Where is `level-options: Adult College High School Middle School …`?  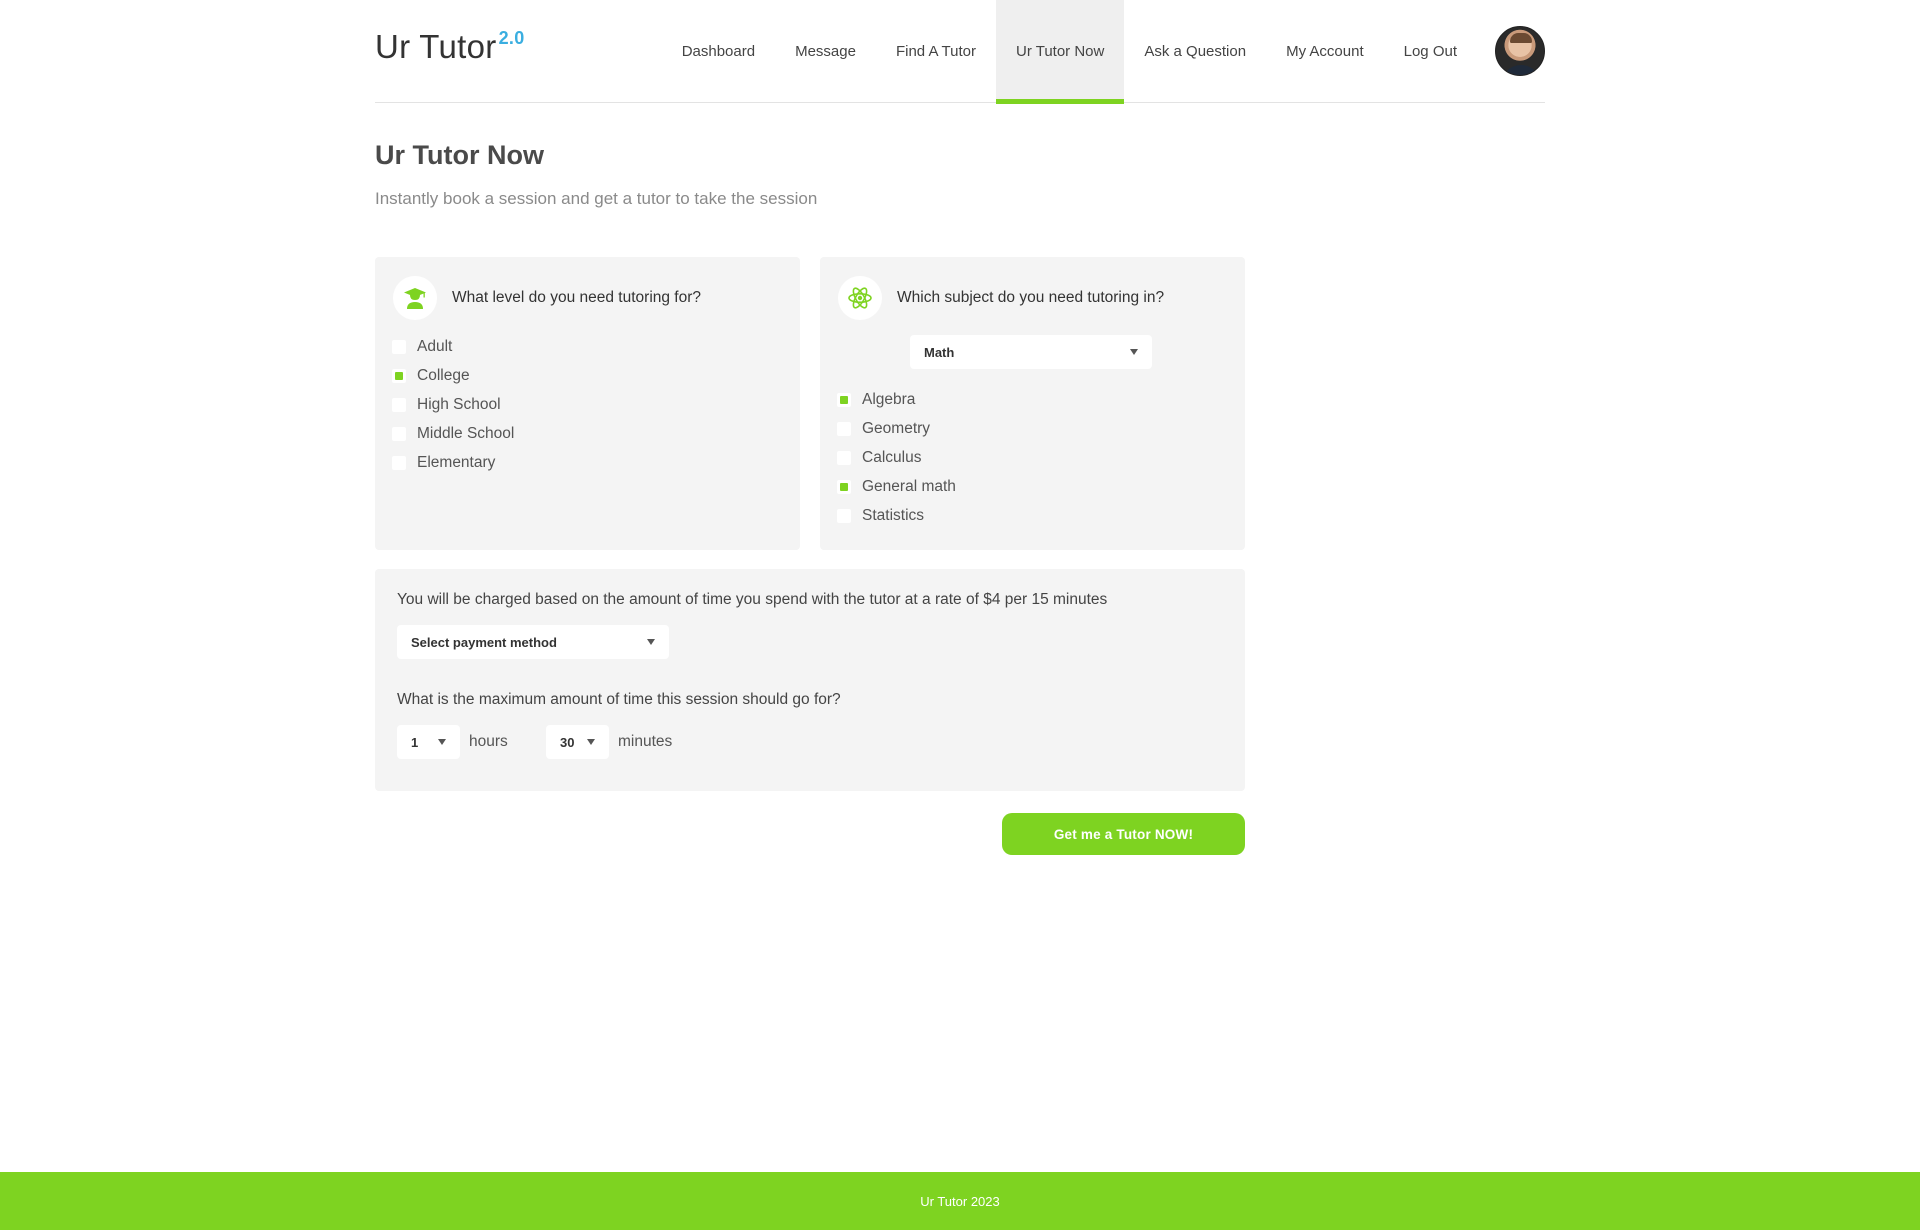
level-options: Adult College High School Middle School … is located at coordinates (453, 404).